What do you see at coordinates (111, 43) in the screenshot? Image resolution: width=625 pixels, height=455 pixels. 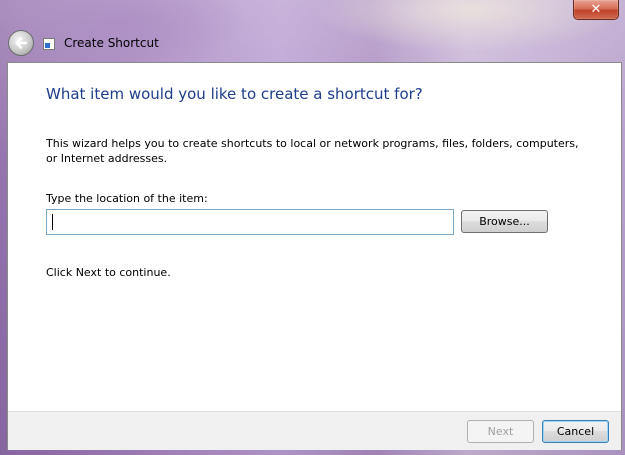 I see `window-title: Create Shortcut` at bounding box center [111, 43].